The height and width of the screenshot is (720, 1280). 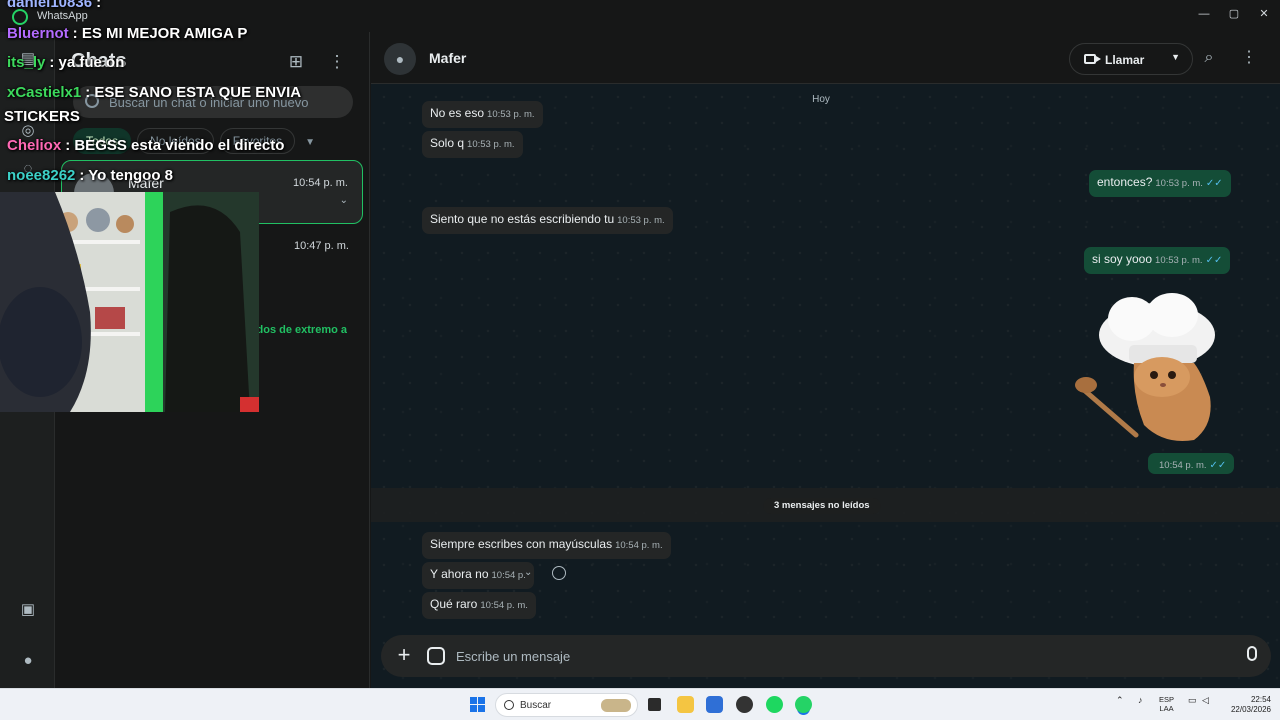 I want to click on message-text: Solo q, so click(x=447, y=143).